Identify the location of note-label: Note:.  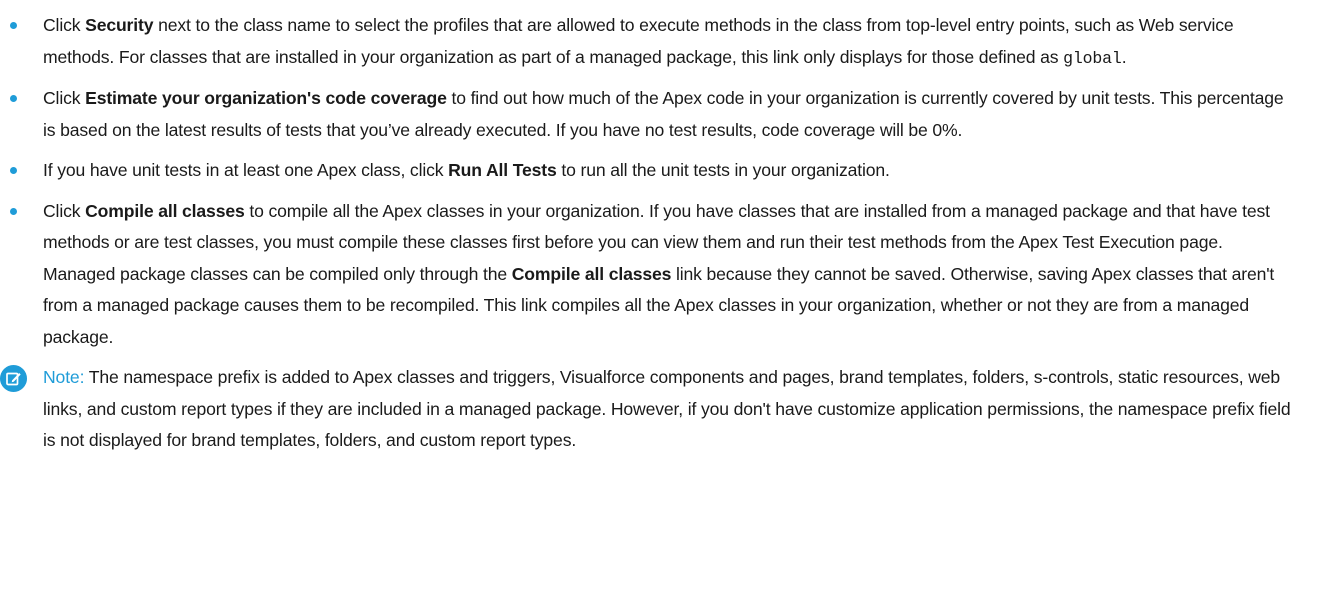
(64, 377).